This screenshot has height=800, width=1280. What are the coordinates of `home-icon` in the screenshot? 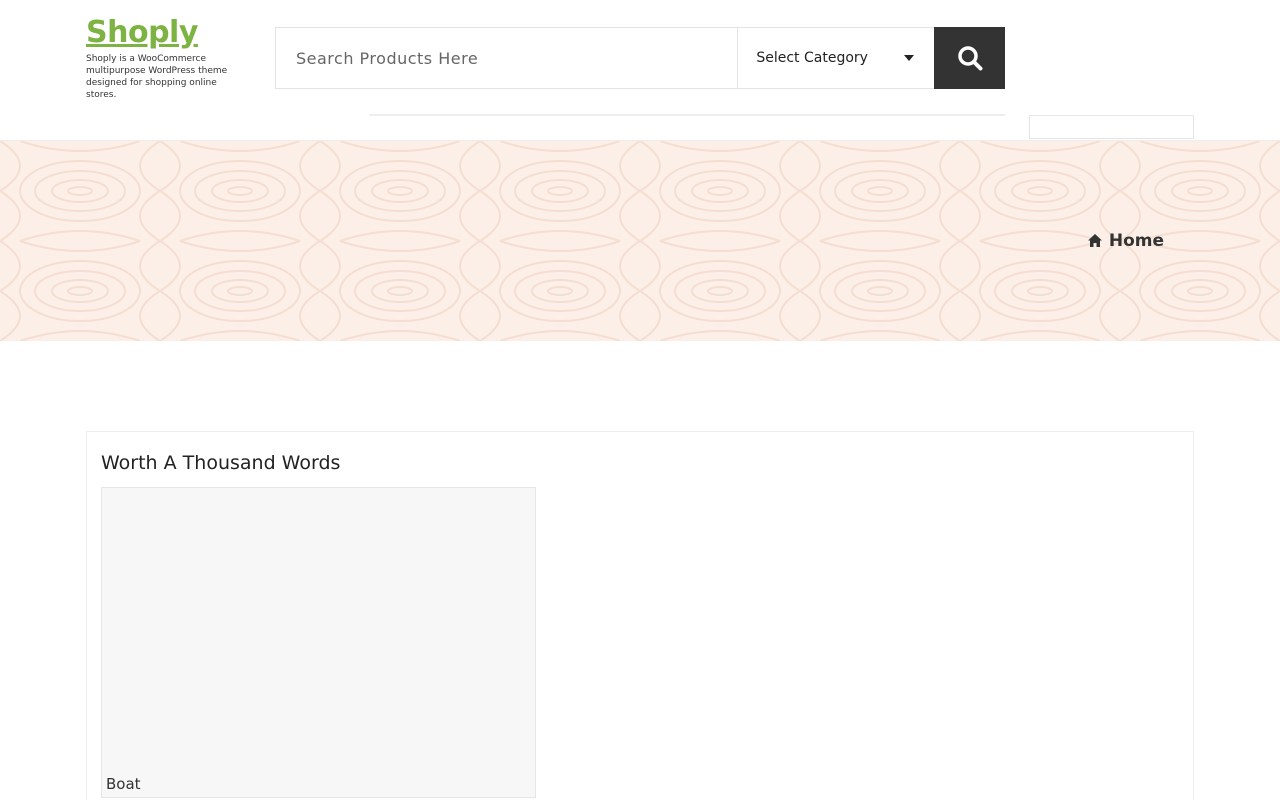 It's located at (1094, 240).